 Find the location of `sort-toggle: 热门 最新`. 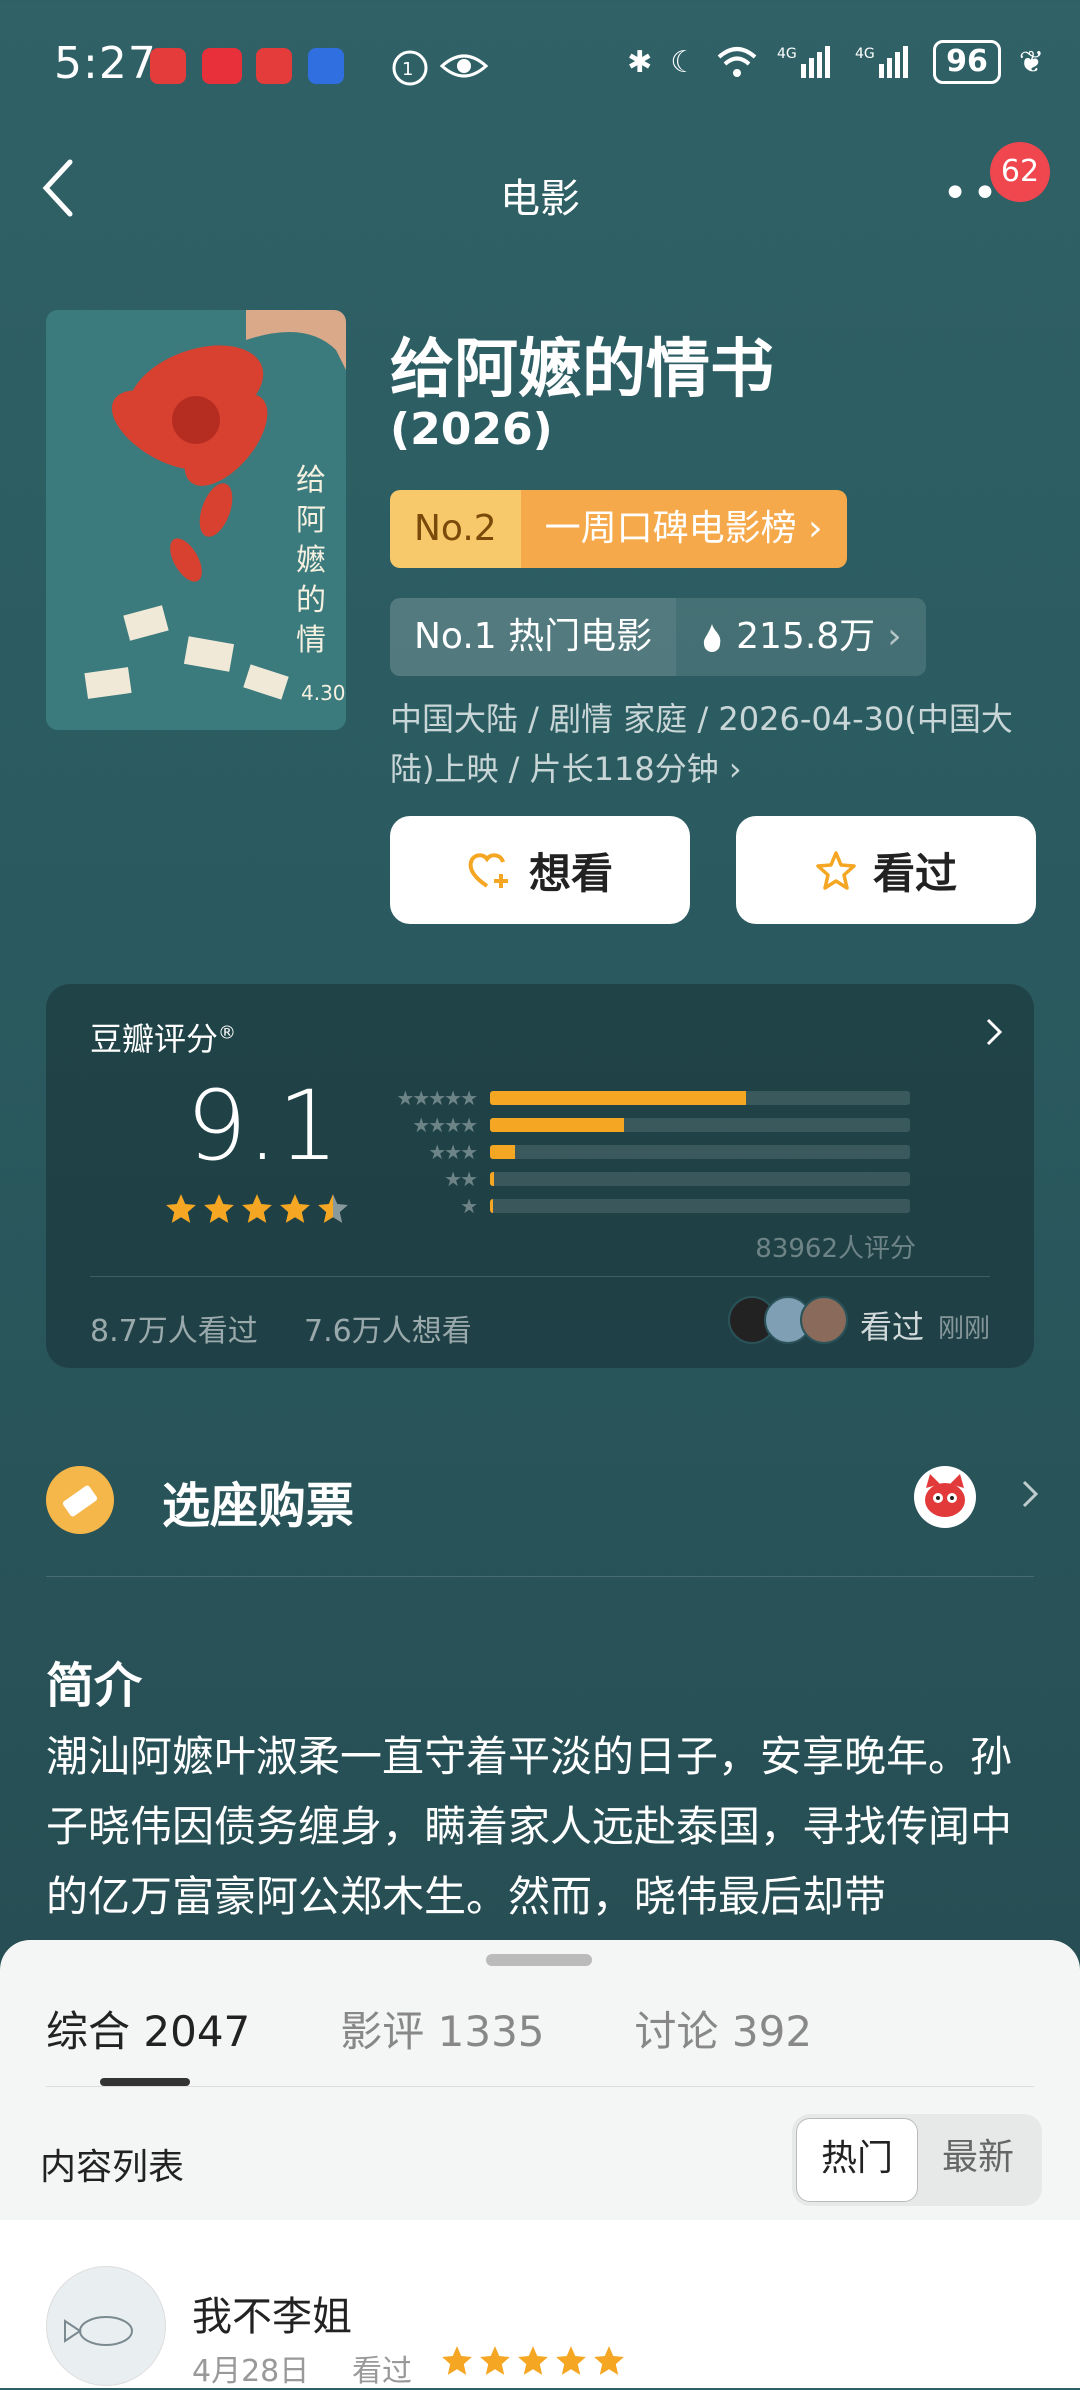

sort-toggle: 热门 最新 is located at coordinates (916, 2160).